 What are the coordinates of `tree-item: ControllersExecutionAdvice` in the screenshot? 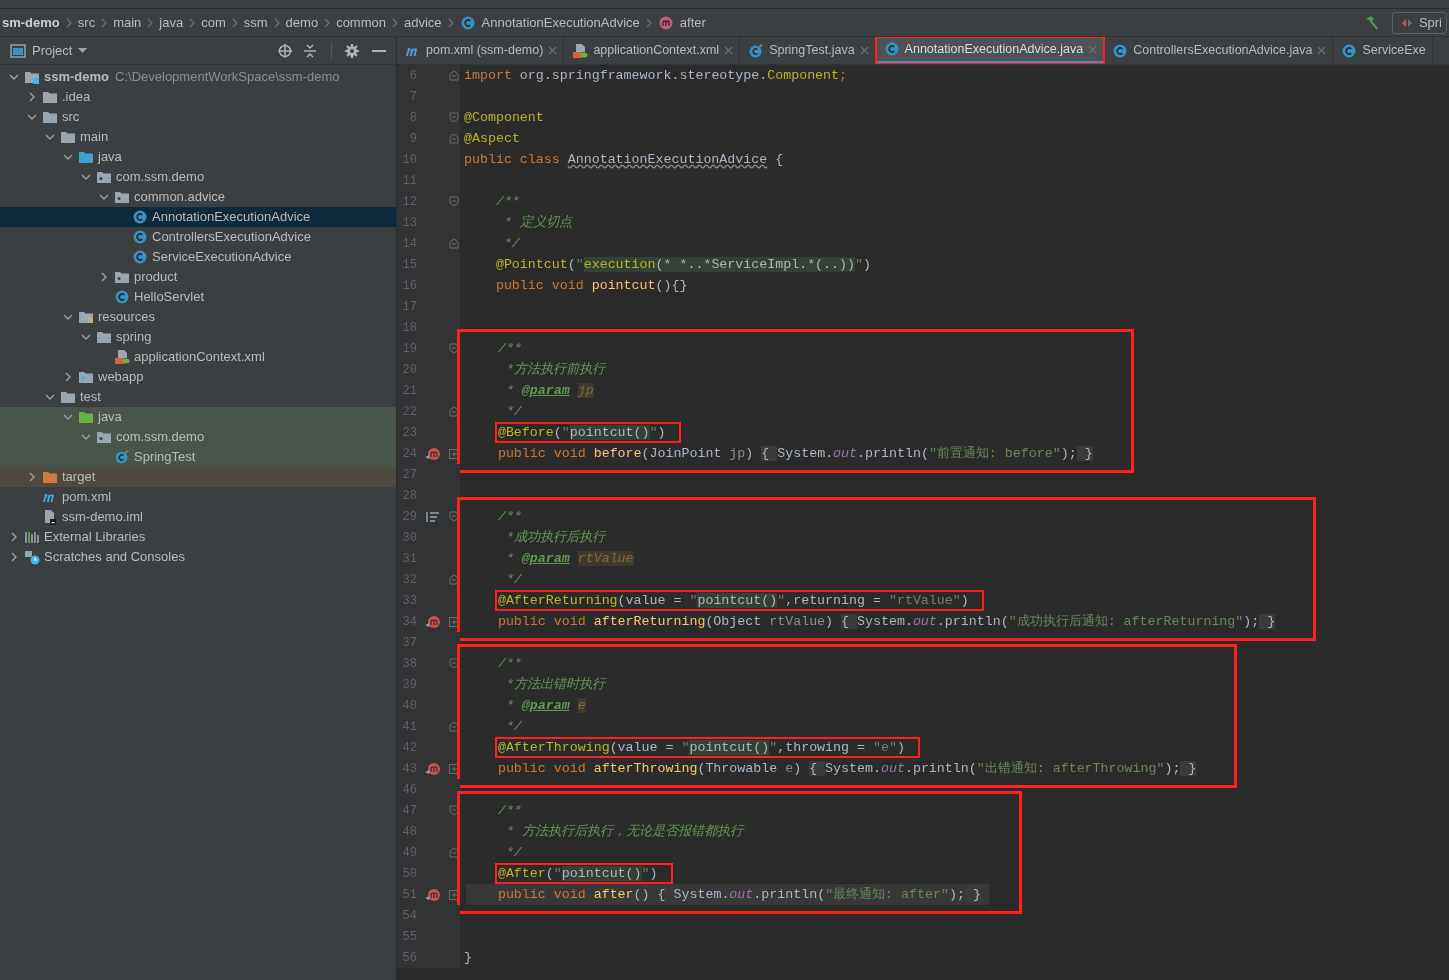 It's located at (231, 237).